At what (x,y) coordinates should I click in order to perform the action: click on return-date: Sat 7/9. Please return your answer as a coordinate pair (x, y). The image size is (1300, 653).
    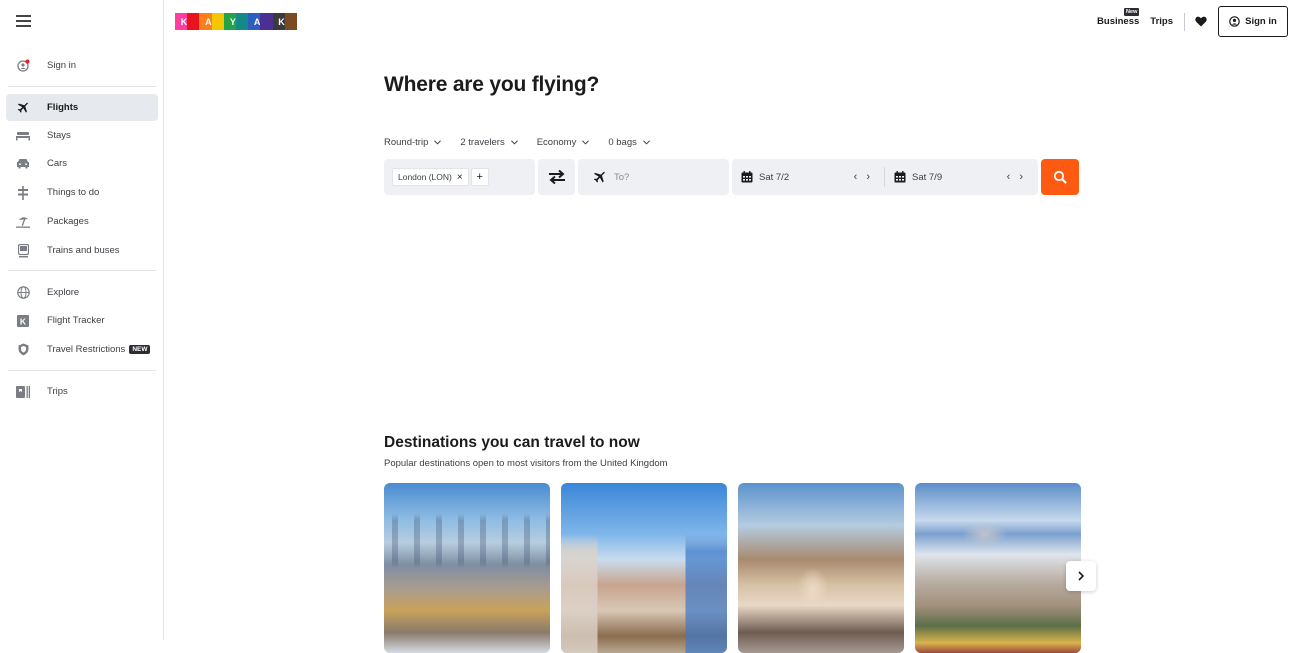
    Looking at the image, I should click on (927, 177).